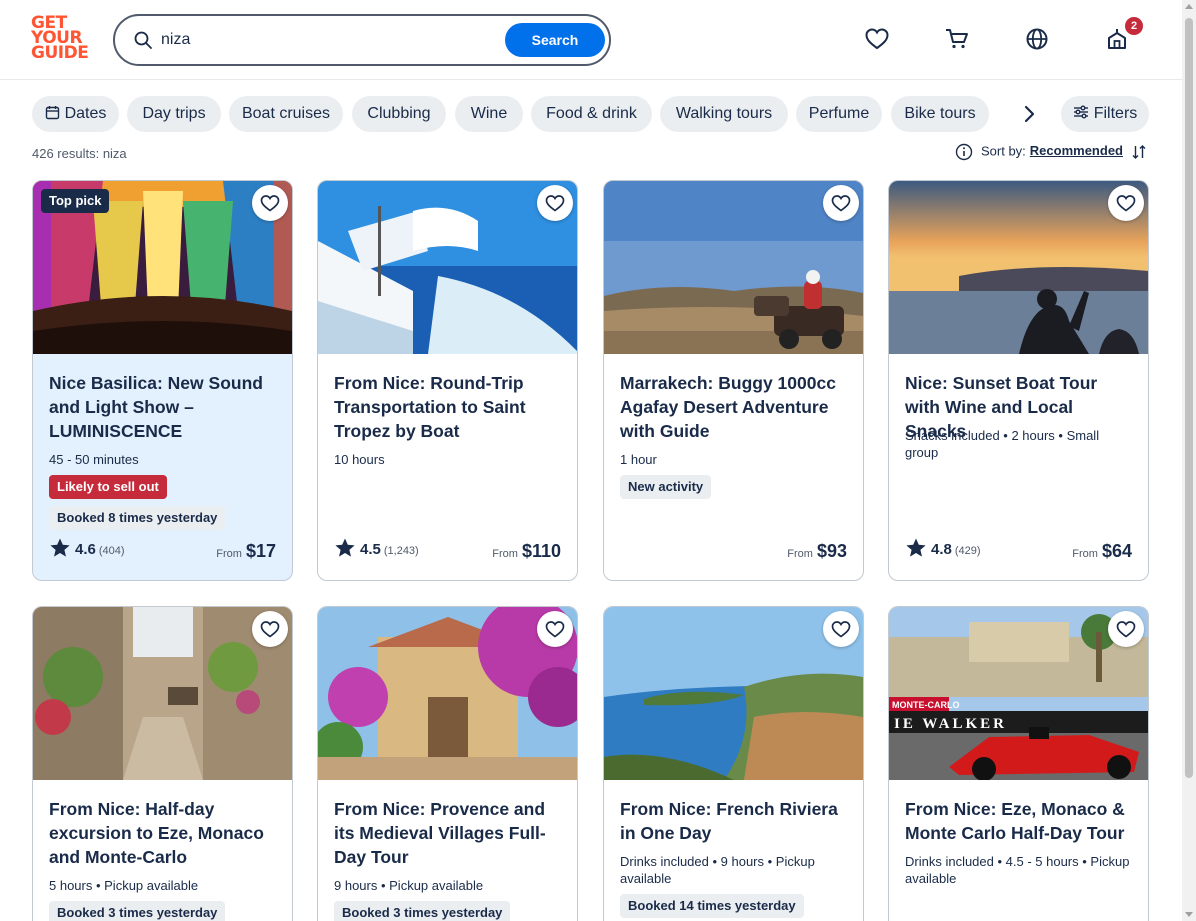 The image size is (1196, 921). I want to click on card-price: From $110, so click(526, 551).